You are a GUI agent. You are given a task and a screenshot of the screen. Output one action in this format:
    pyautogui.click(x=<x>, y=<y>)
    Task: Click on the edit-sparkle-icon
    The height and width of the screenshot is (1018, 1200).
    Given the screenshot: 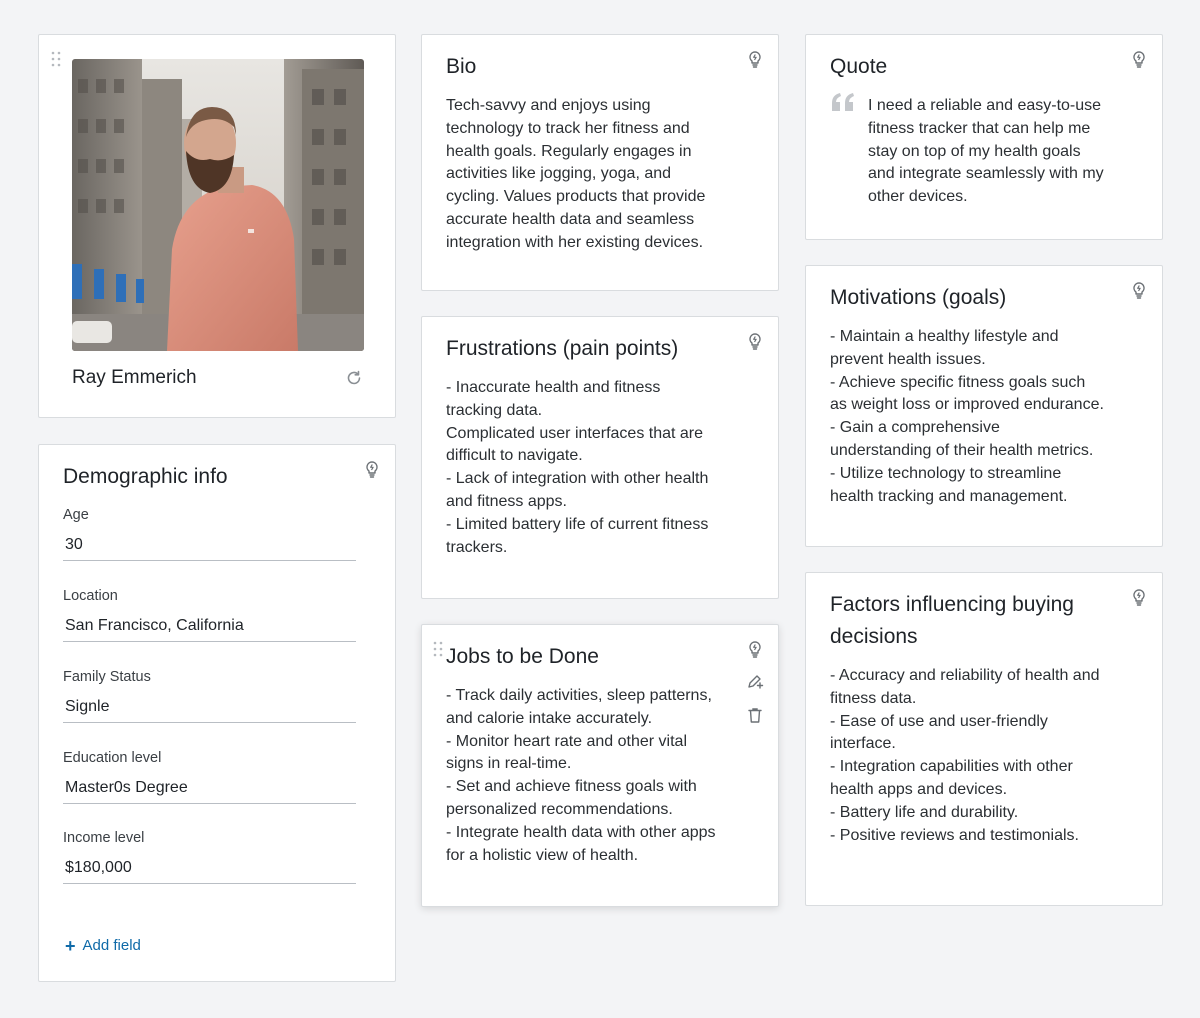 What is the action you would take?
    pyautogui.click(x=755, y=681)
    